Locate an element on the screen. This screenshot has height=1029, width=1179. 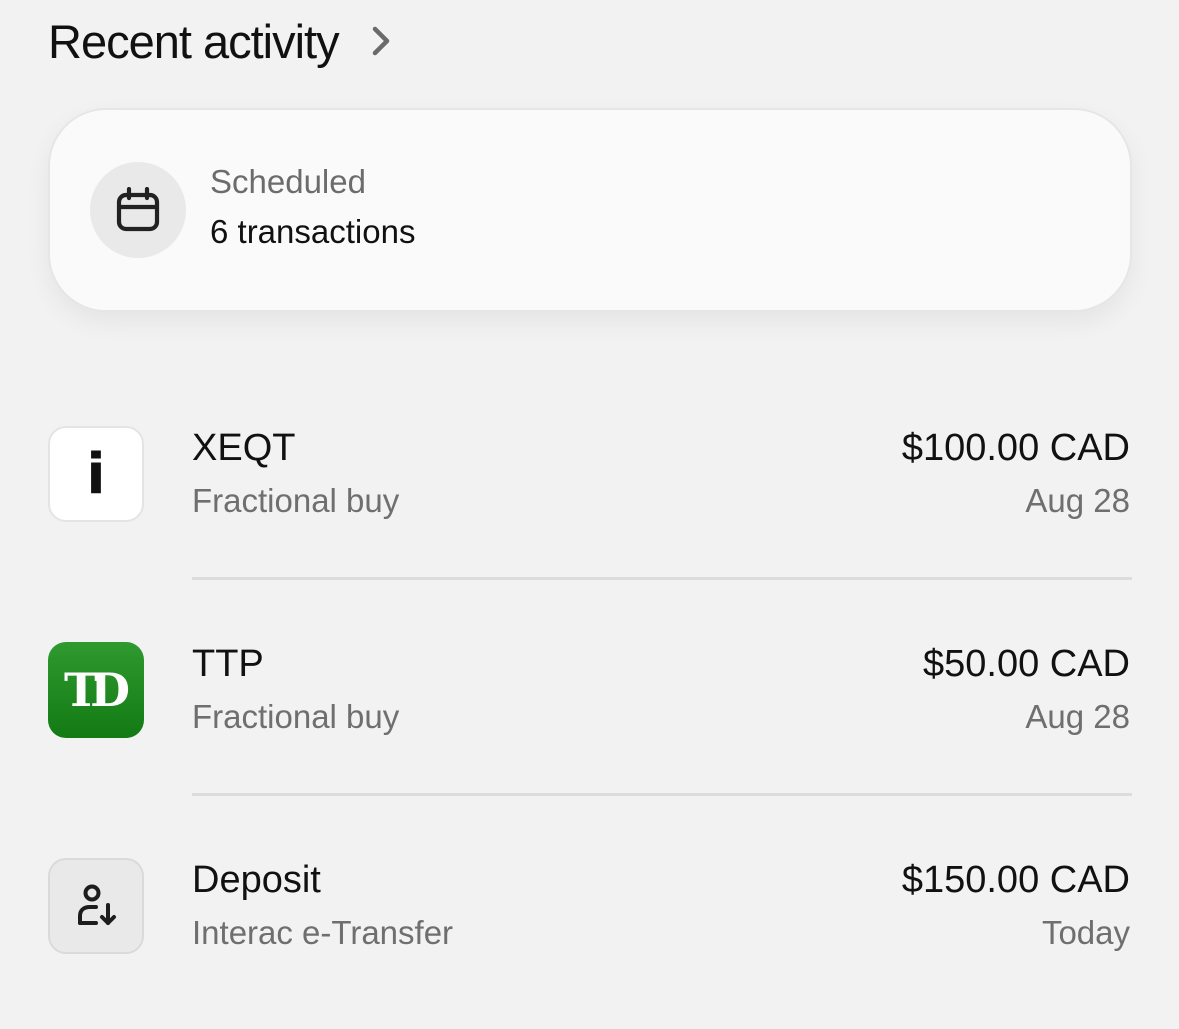
transaction-amount: $150.00 CAD is located at coordinates (1015, 880).